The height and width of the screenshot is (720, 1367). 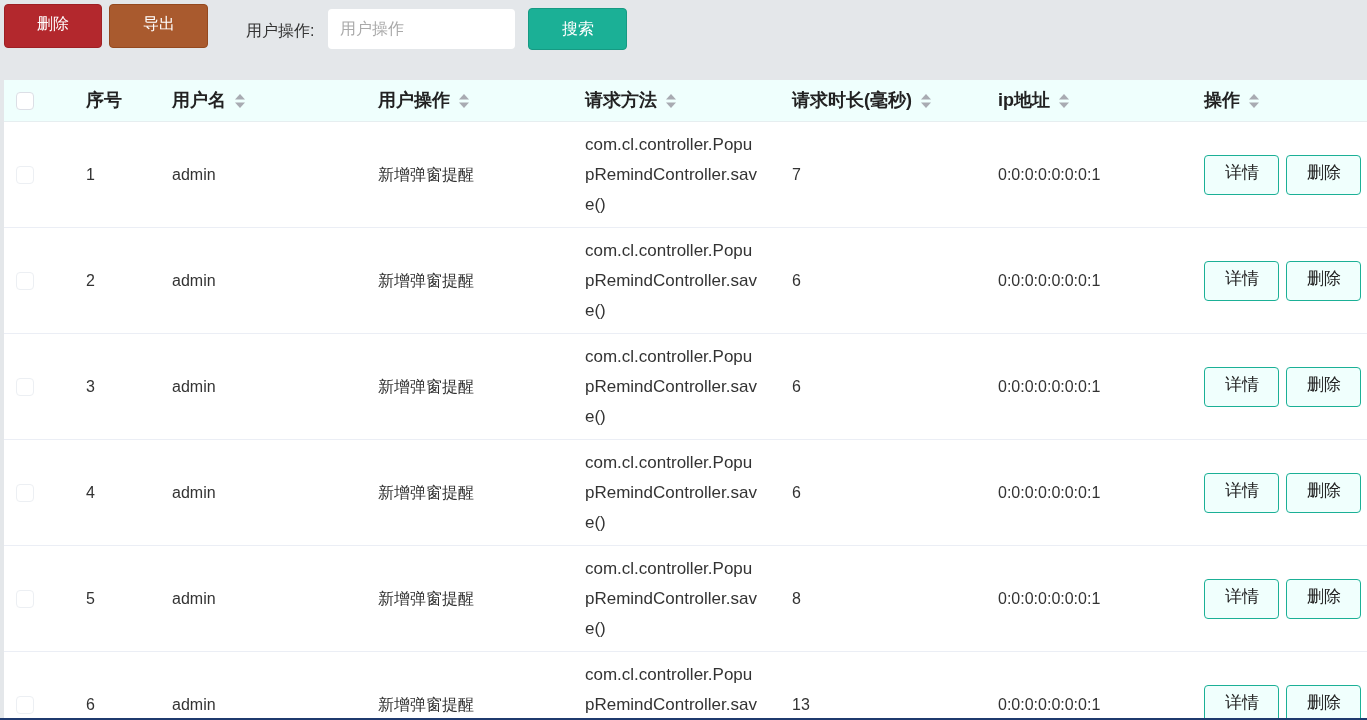 I want to click on table-cell-text: com.cl.controller.PopupRemindController.sav, so click(x=671, y=690).